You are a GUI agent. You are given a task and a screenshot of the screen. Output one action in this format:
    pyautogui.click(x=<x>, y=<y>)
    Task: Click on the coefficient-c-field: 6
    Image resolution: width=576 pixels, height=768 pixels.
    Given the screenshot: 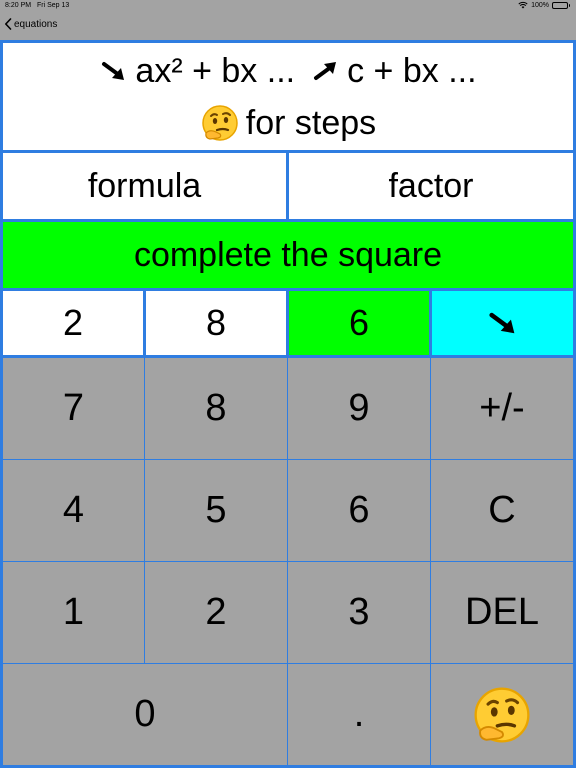 What is the action you would take?
    pyautogui.click(x=359, y=323)
    